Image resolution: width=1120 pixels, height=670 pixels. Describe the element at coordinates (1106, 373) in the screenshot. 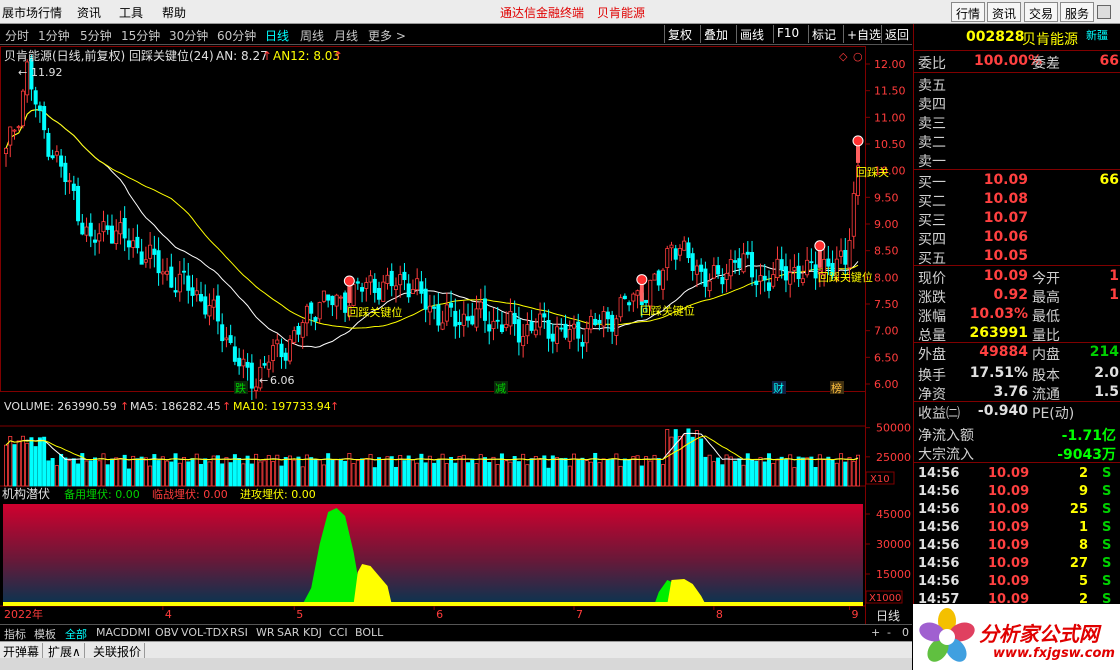

I see `stat-value-2: 2.0` at that location.